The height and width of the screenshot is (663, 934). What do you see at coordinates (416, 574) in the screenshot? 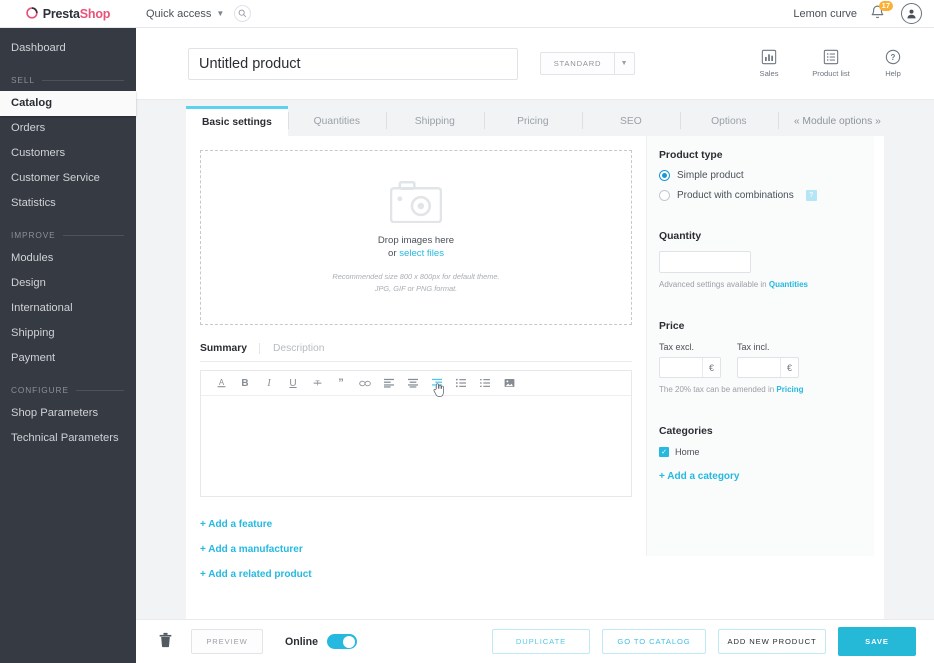
I see `add-related-product-link: + Add a related product` at bounding box center [416, 574].